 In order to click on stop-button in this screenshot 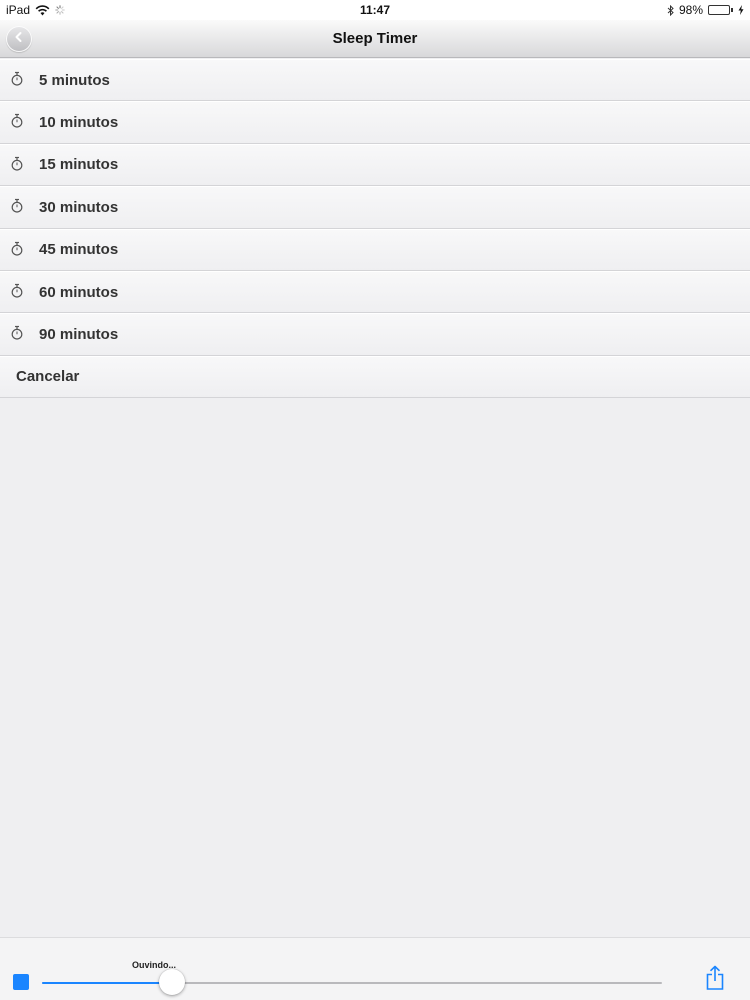, I will do `click(21, 982)`.